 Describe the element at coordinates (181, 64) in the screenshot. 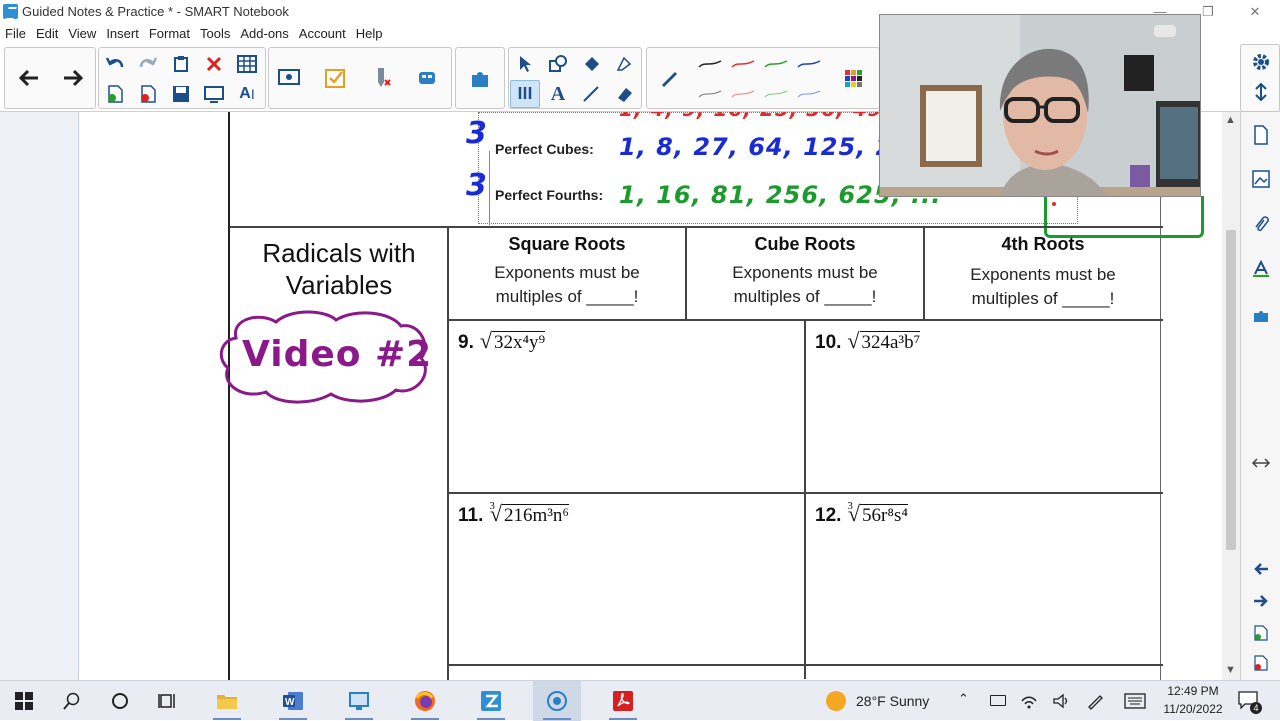

I see `paste-icon` at that location.